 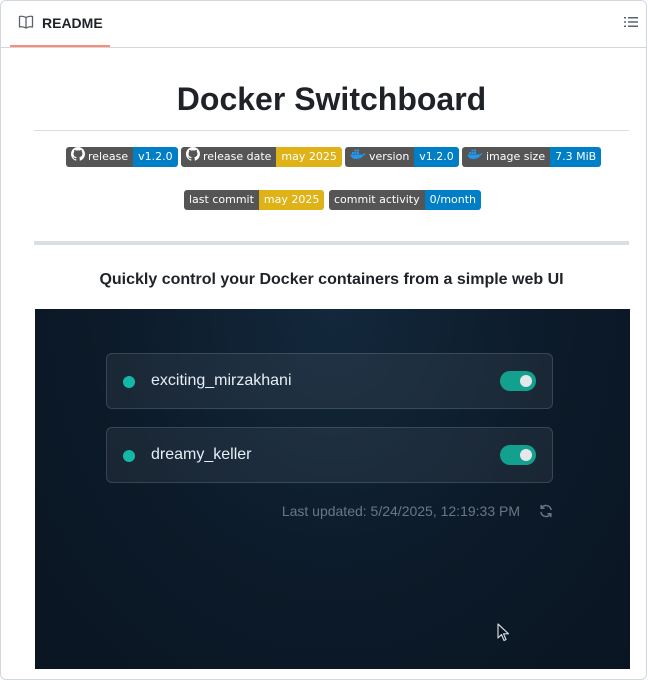 What do you see at coordinates (331, 99) in the screenshot?
I see `page-title: Docker Switchboard` at bounding box center [331, 99].